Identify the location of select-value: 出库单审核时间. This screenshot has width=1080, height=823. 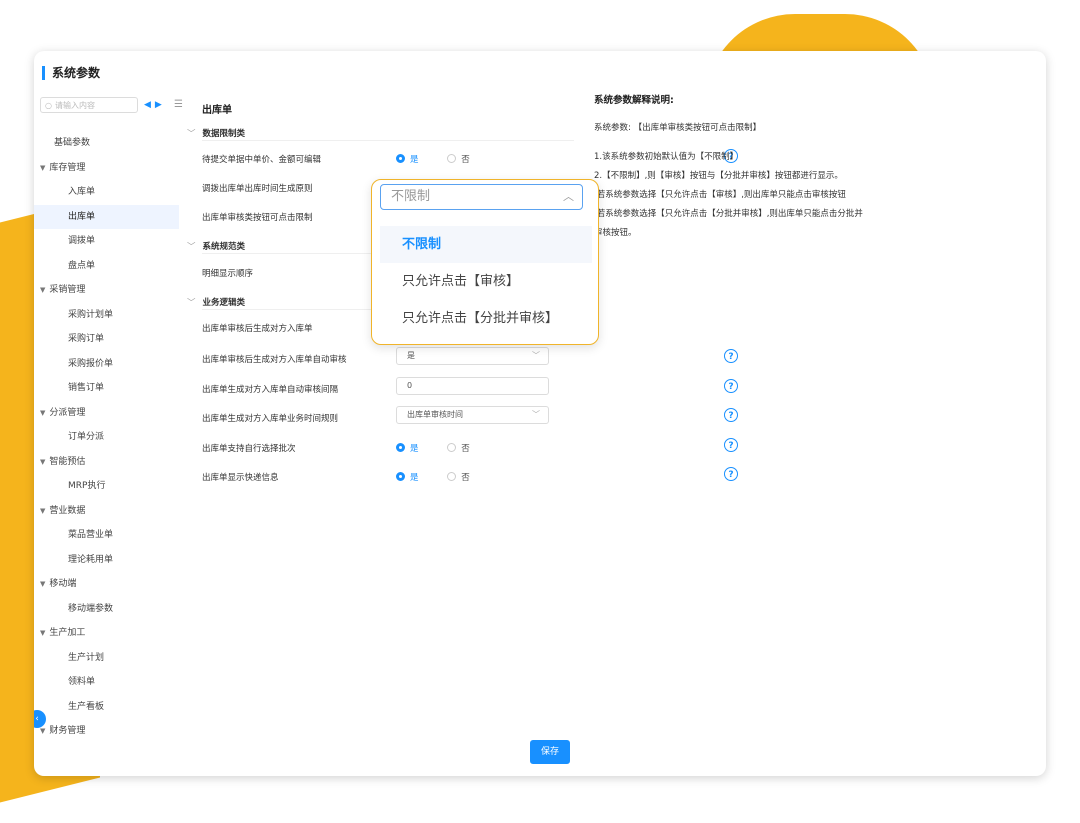
(435, 414).